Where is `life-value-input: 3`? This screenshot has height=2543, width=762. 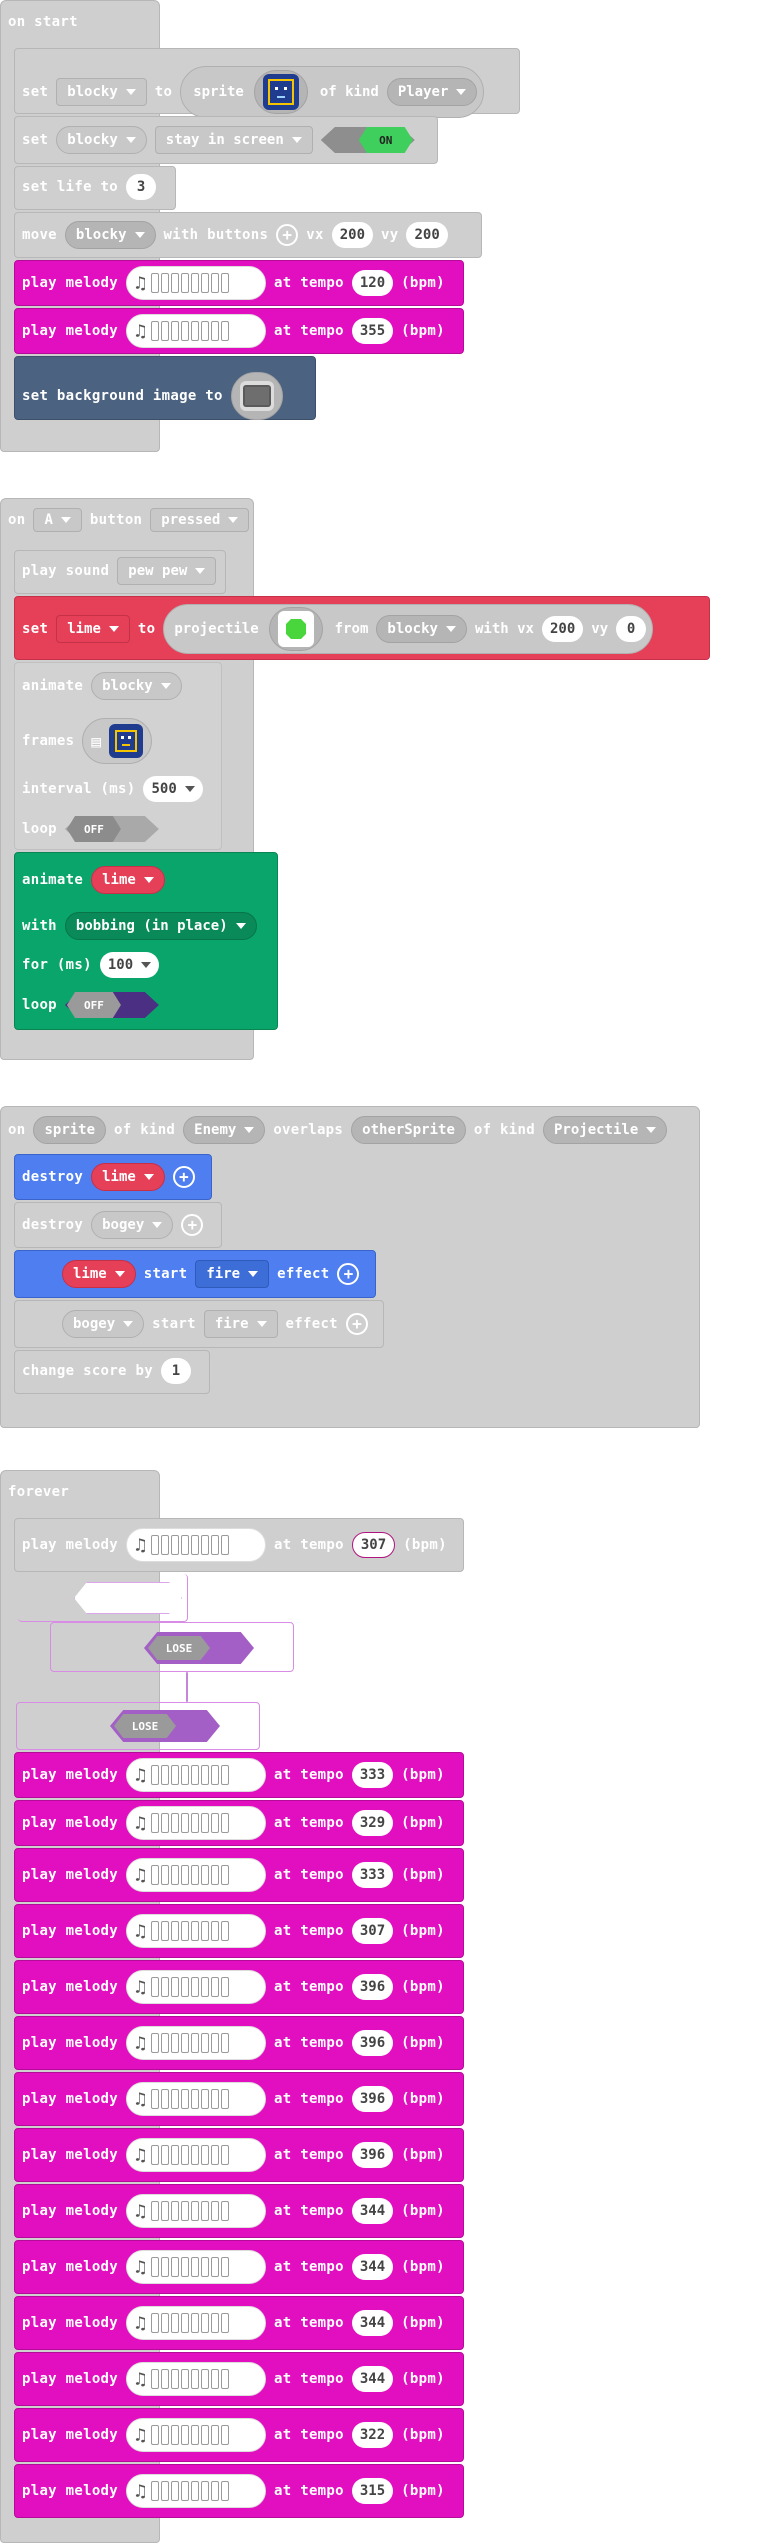
life-value-input: 3 is located at coordinates (141, 187).